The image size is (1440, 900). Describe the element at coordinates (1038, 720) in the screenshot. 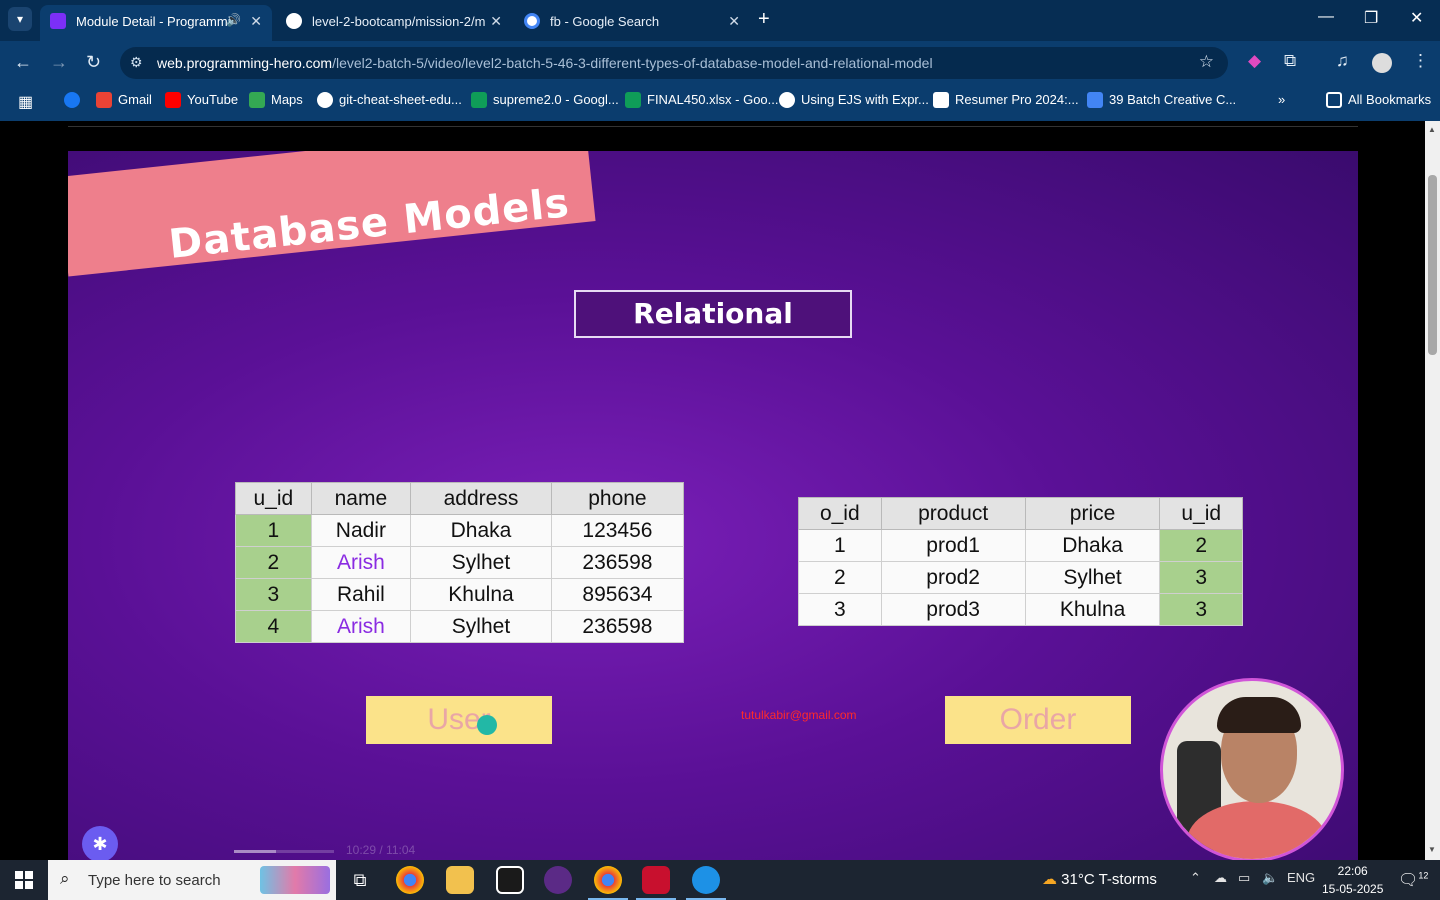

I see `order-label: Order` at that location.